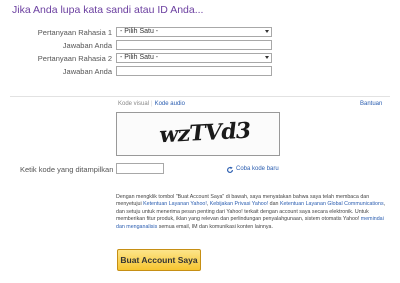 The width and height of the screenshot is (400, 283). I want to click on answer-1-label: Jawaban Anda, so click(87, 45).